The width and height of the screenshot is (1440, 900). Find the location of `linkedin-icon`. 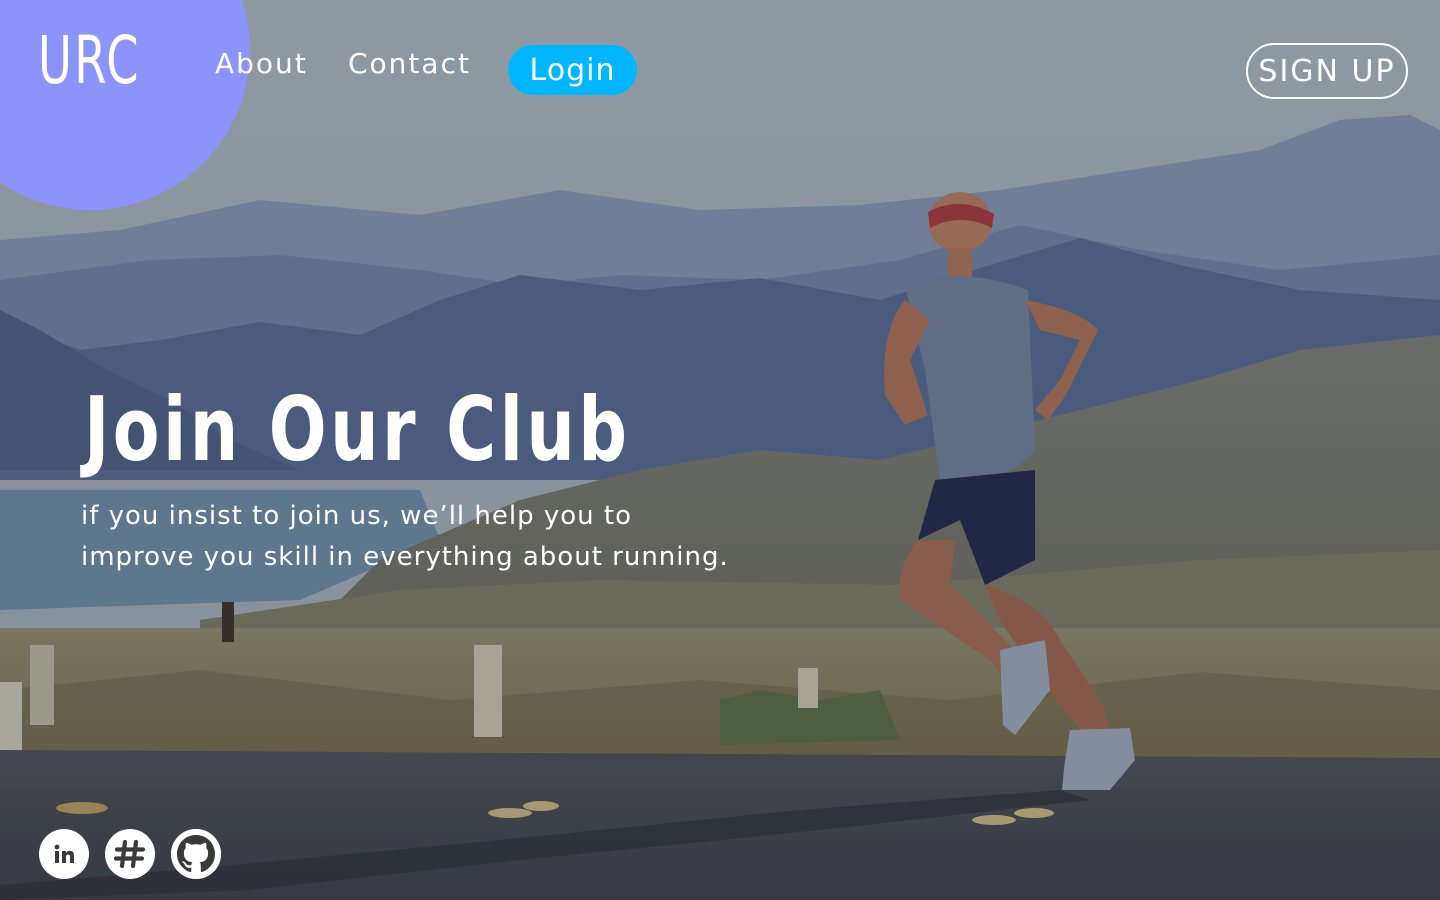

linkedin-icon is located at coordinates (64, 854).